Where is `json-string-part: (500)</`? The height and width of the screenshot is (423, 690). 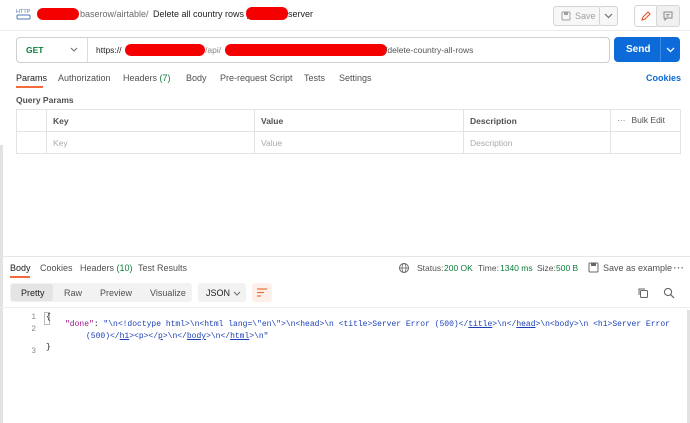
json-string-part: (500)</ is located at coordinates (103, 336).